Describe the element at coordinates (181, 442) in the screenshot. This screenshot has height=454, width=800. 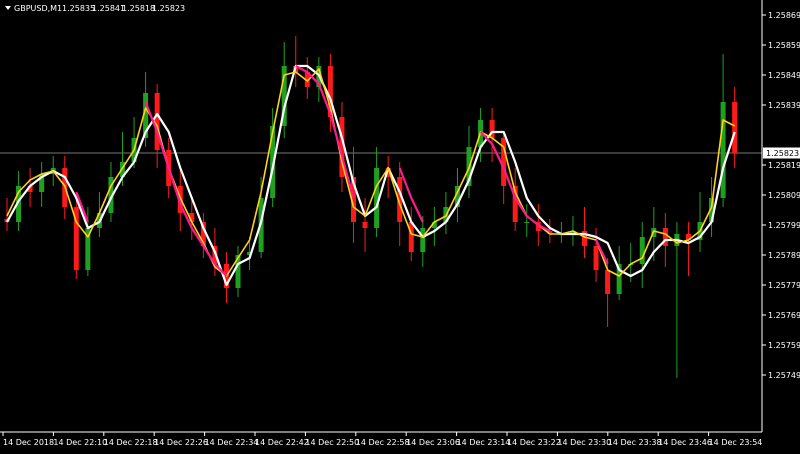
I see `x-tick-label: 14 Dec 22:26` at that location.